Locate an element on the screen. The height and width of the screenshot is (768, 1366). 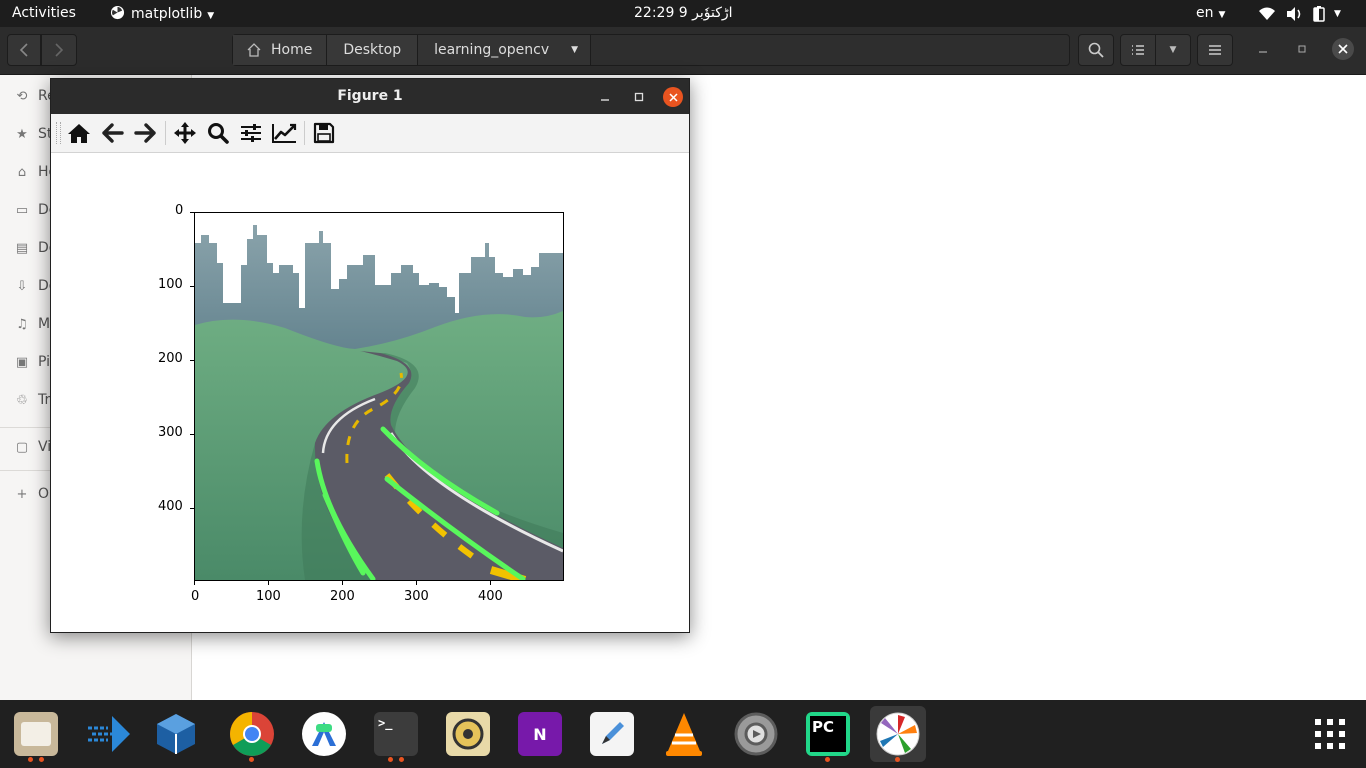
activities-button: Activities is located at coordinates (44, 13).